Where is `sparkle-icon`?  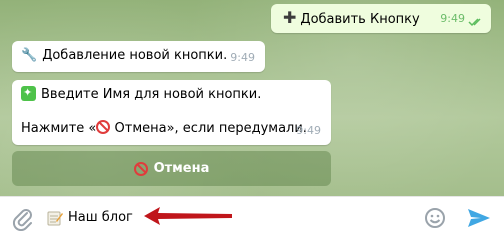
sparkle-icon is located at coordinates (28, 93).